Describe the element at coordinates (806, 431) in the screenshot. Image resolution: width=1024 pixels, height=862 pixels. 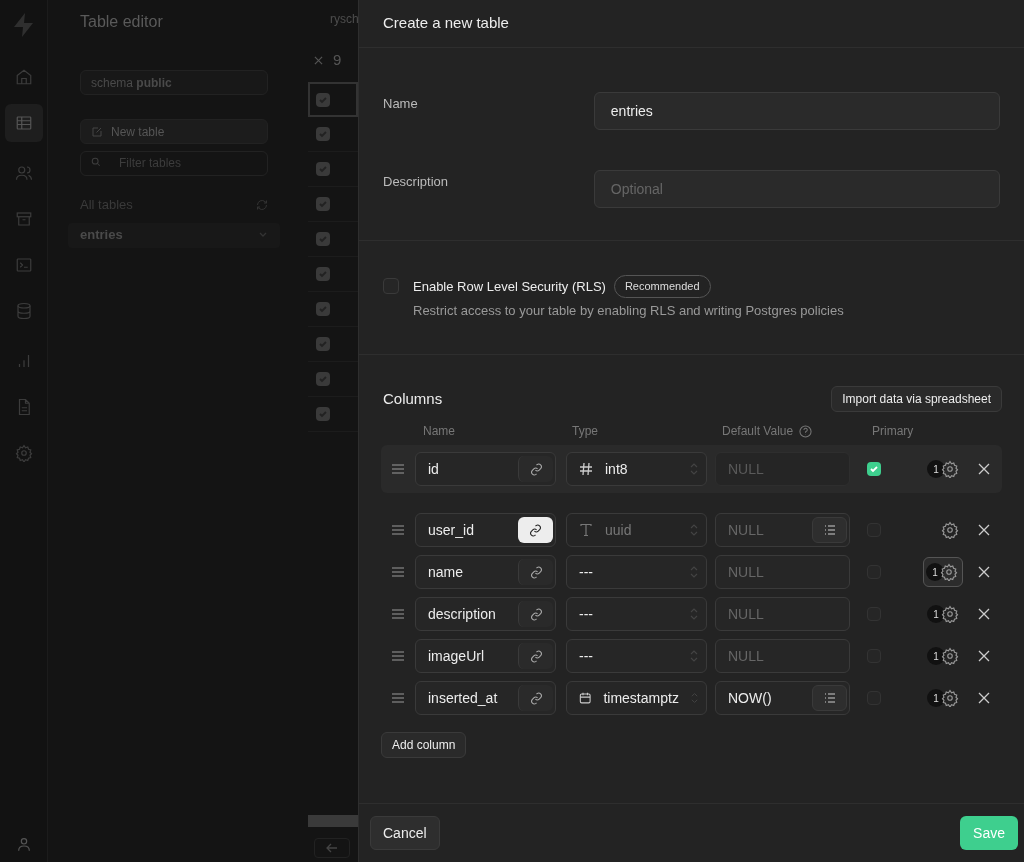
I see `help-icon` at that location.